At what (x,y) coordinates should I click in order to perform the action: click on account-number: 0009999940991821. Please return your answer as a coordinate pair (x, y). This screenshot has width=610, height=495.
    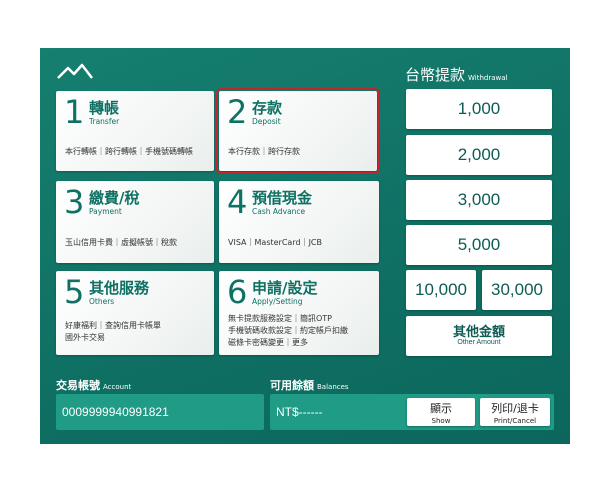
    Looking at the image, I should click on (115, 412).